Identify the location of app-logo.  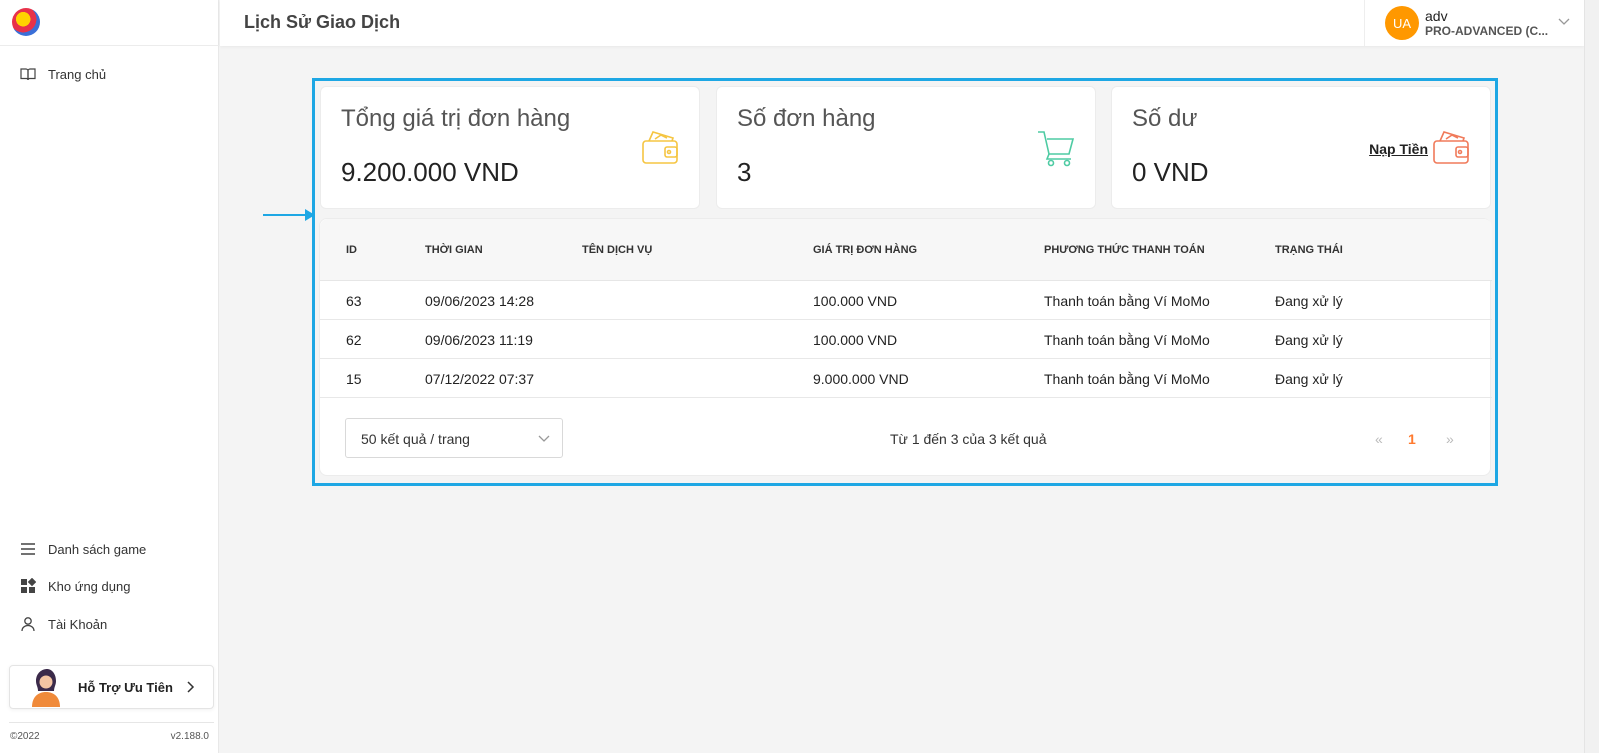
(26, 22).